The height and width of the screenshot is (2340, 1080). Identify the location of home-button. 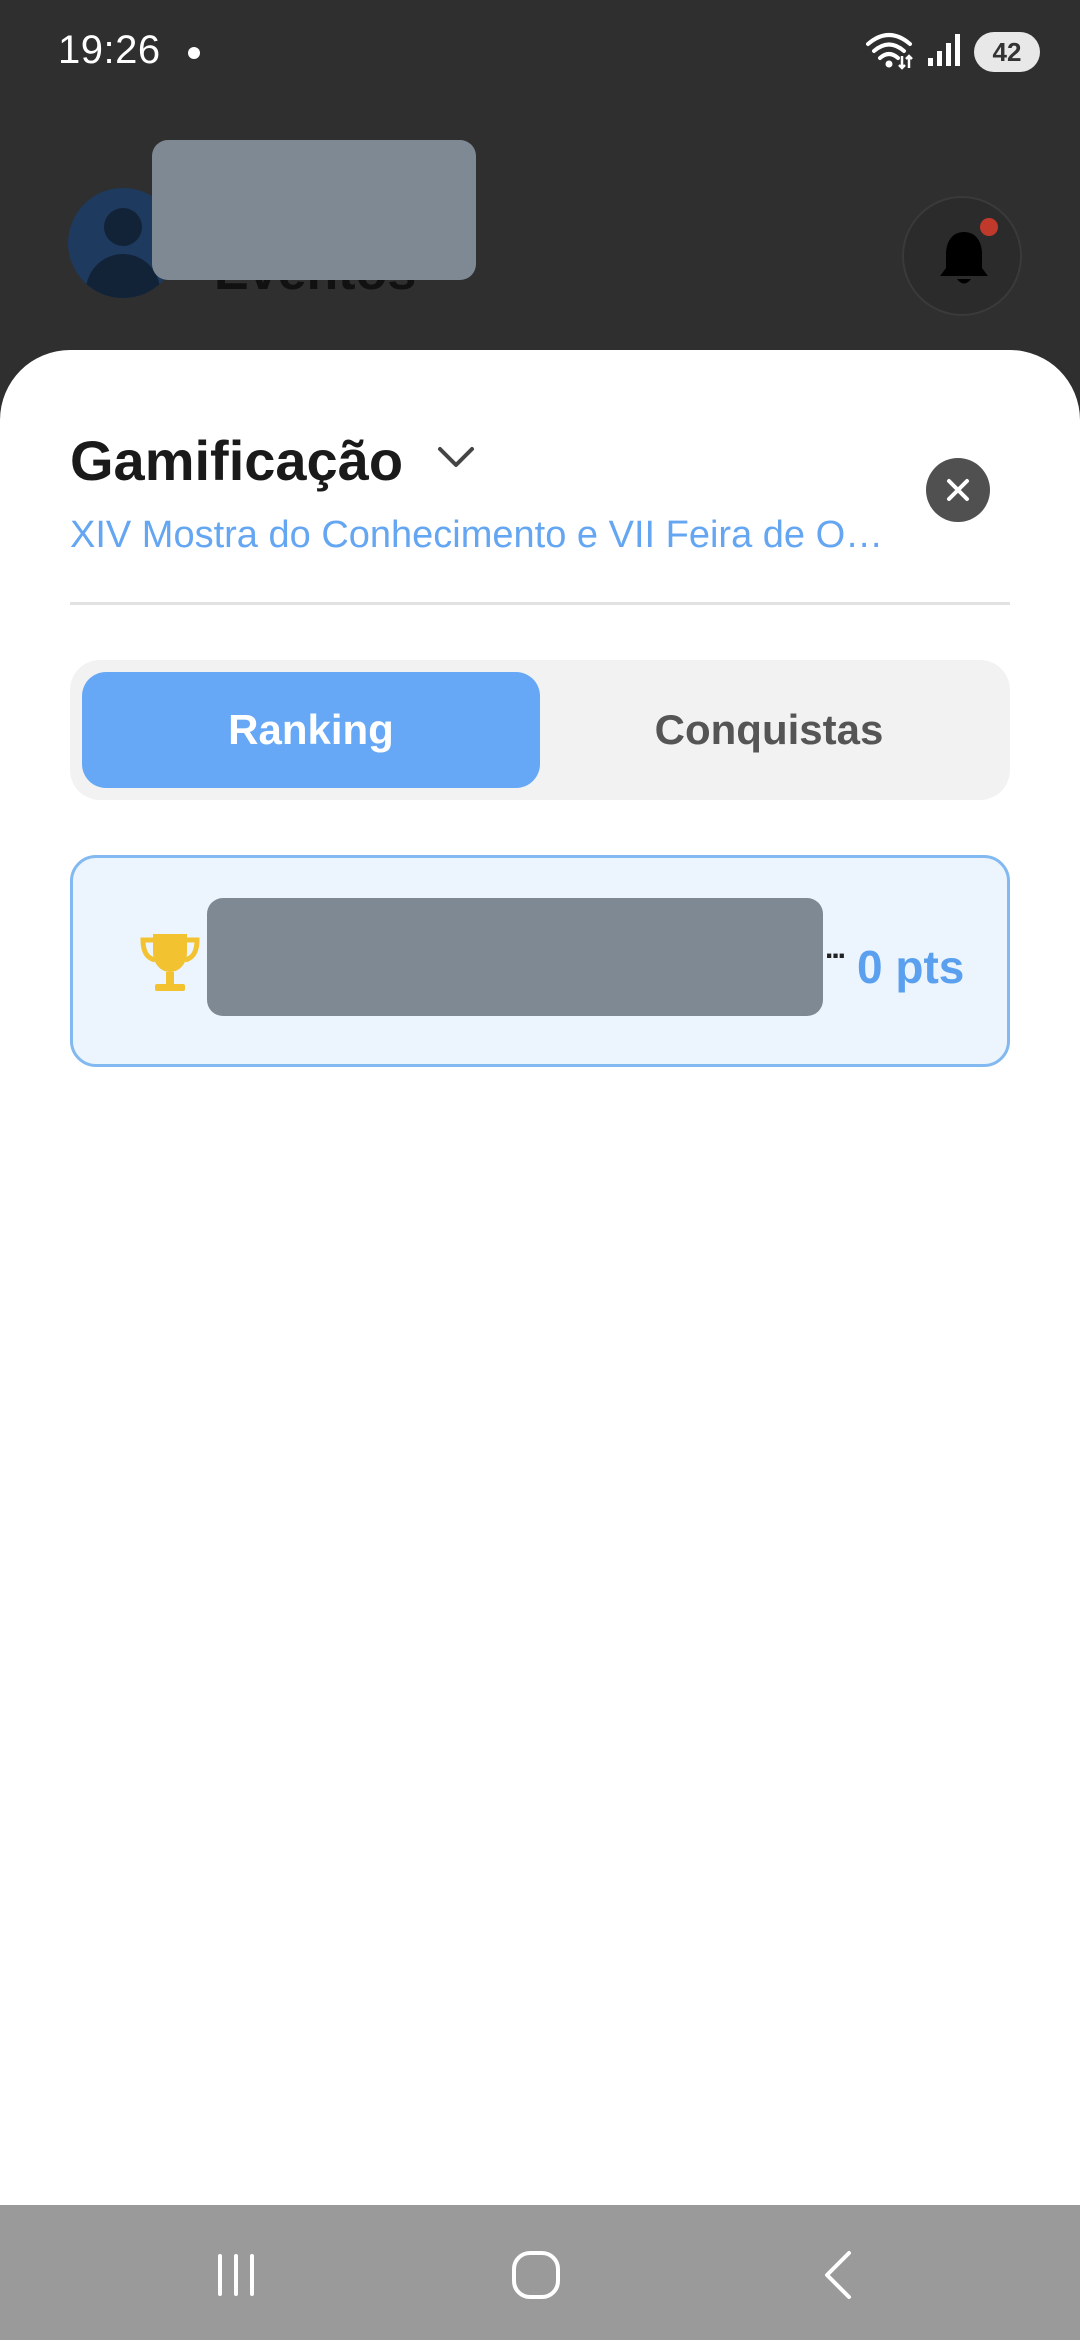
(536, 2275).